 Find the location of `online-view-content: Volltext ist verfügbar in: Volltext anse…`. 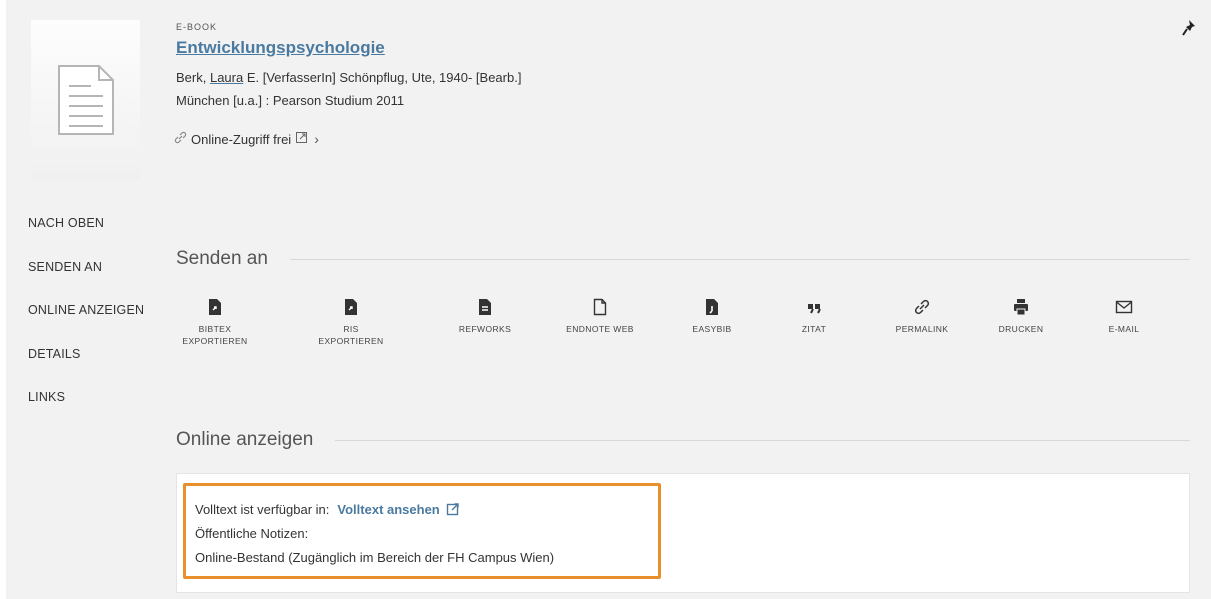

online-view-content: Volltext ist verfügbar in: Volltext anse… is located at coordinates (374, 533).